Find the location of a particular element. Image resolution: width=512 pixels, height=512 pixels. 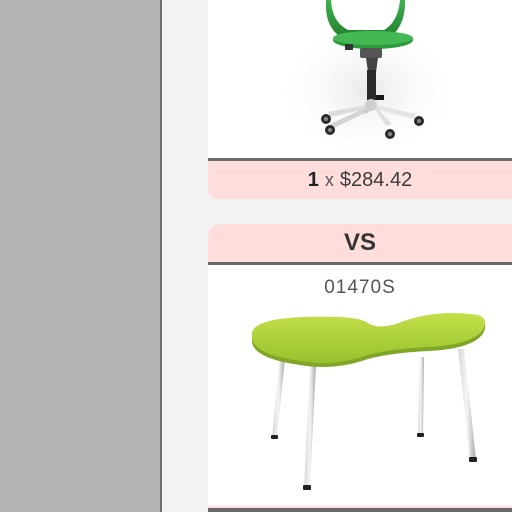

vs-label: VS is located at coordinates (359, 242).